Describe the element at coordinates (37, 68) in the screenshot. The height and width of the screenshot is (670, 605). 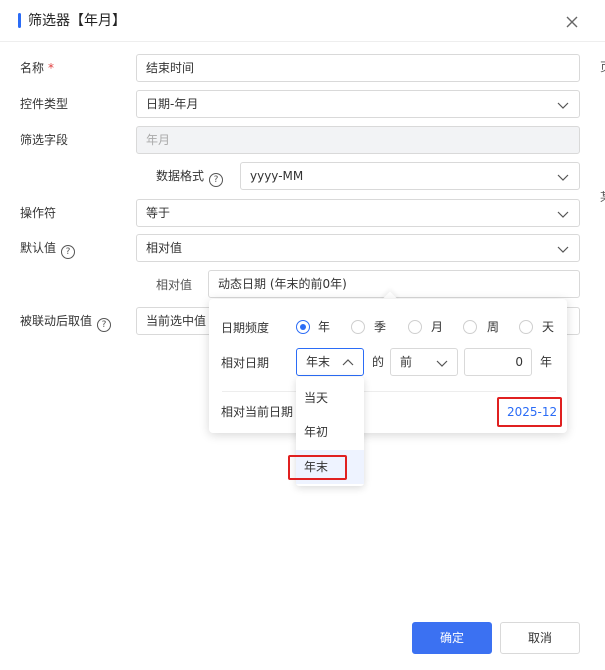
I see `name-label: 名称 *` at that location.